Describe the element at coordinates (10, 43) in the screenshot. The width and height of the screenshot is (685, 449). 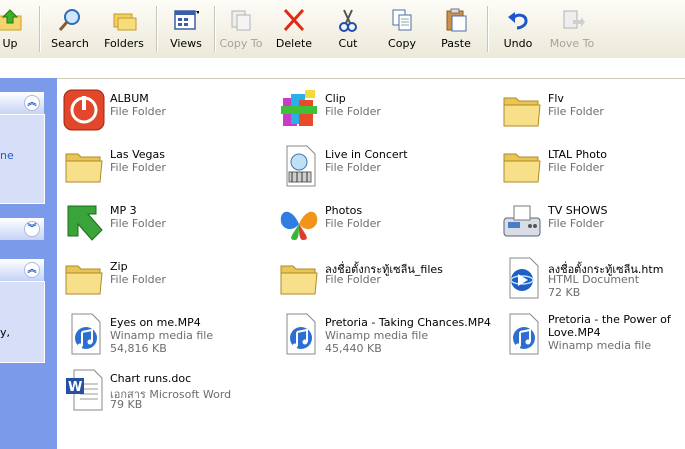
I see `up-label: Up` at that location.